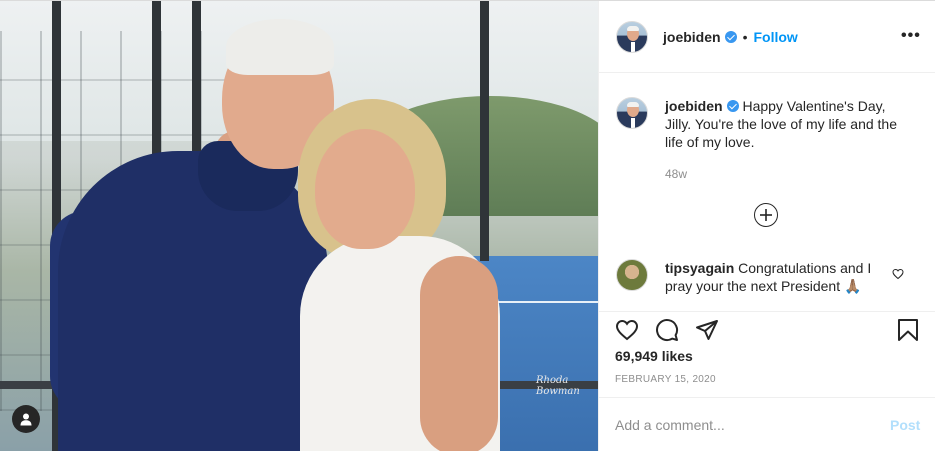 This screenshot has height=451, width=935. What do you see at coordinates (484, 131) in the screenshot?
I see `photo-fence-post` at bounding box center [484, 131].